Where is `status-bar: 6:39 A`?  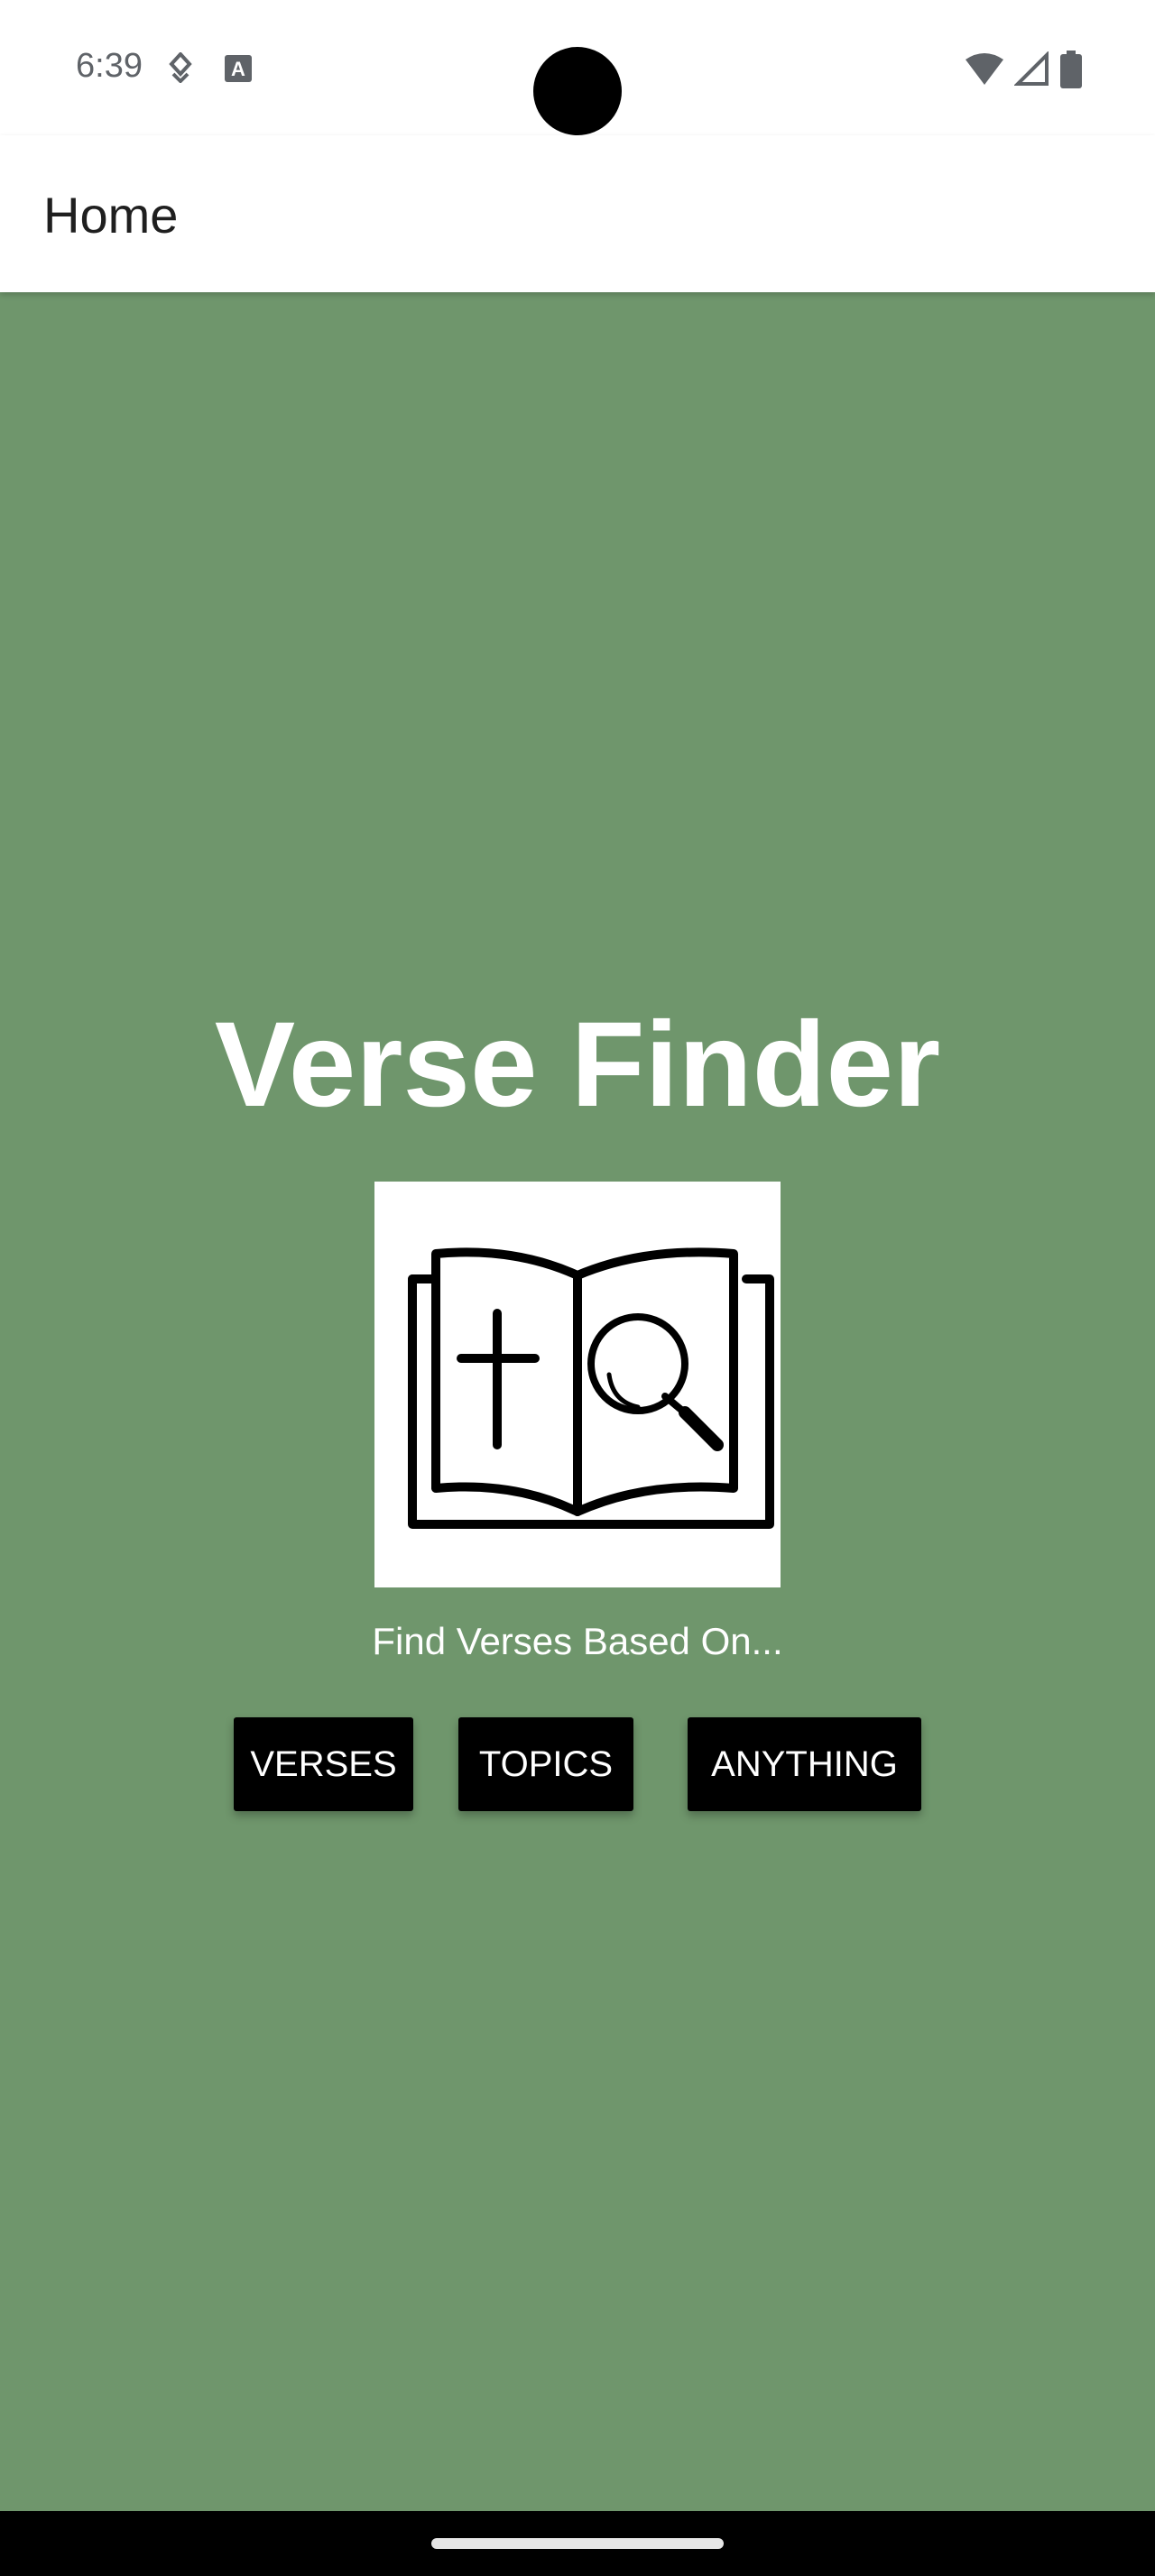
status-bar: 6:39 A is located at coordinates (577, 68).